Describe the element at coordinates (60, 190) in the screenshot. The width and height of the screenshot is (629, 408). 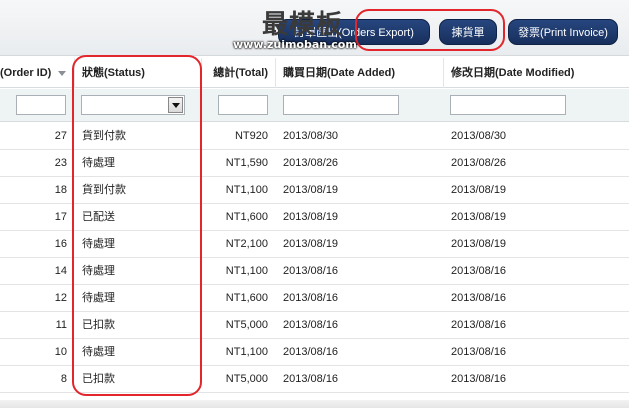
I see `order-id-cell: 18` at that location.